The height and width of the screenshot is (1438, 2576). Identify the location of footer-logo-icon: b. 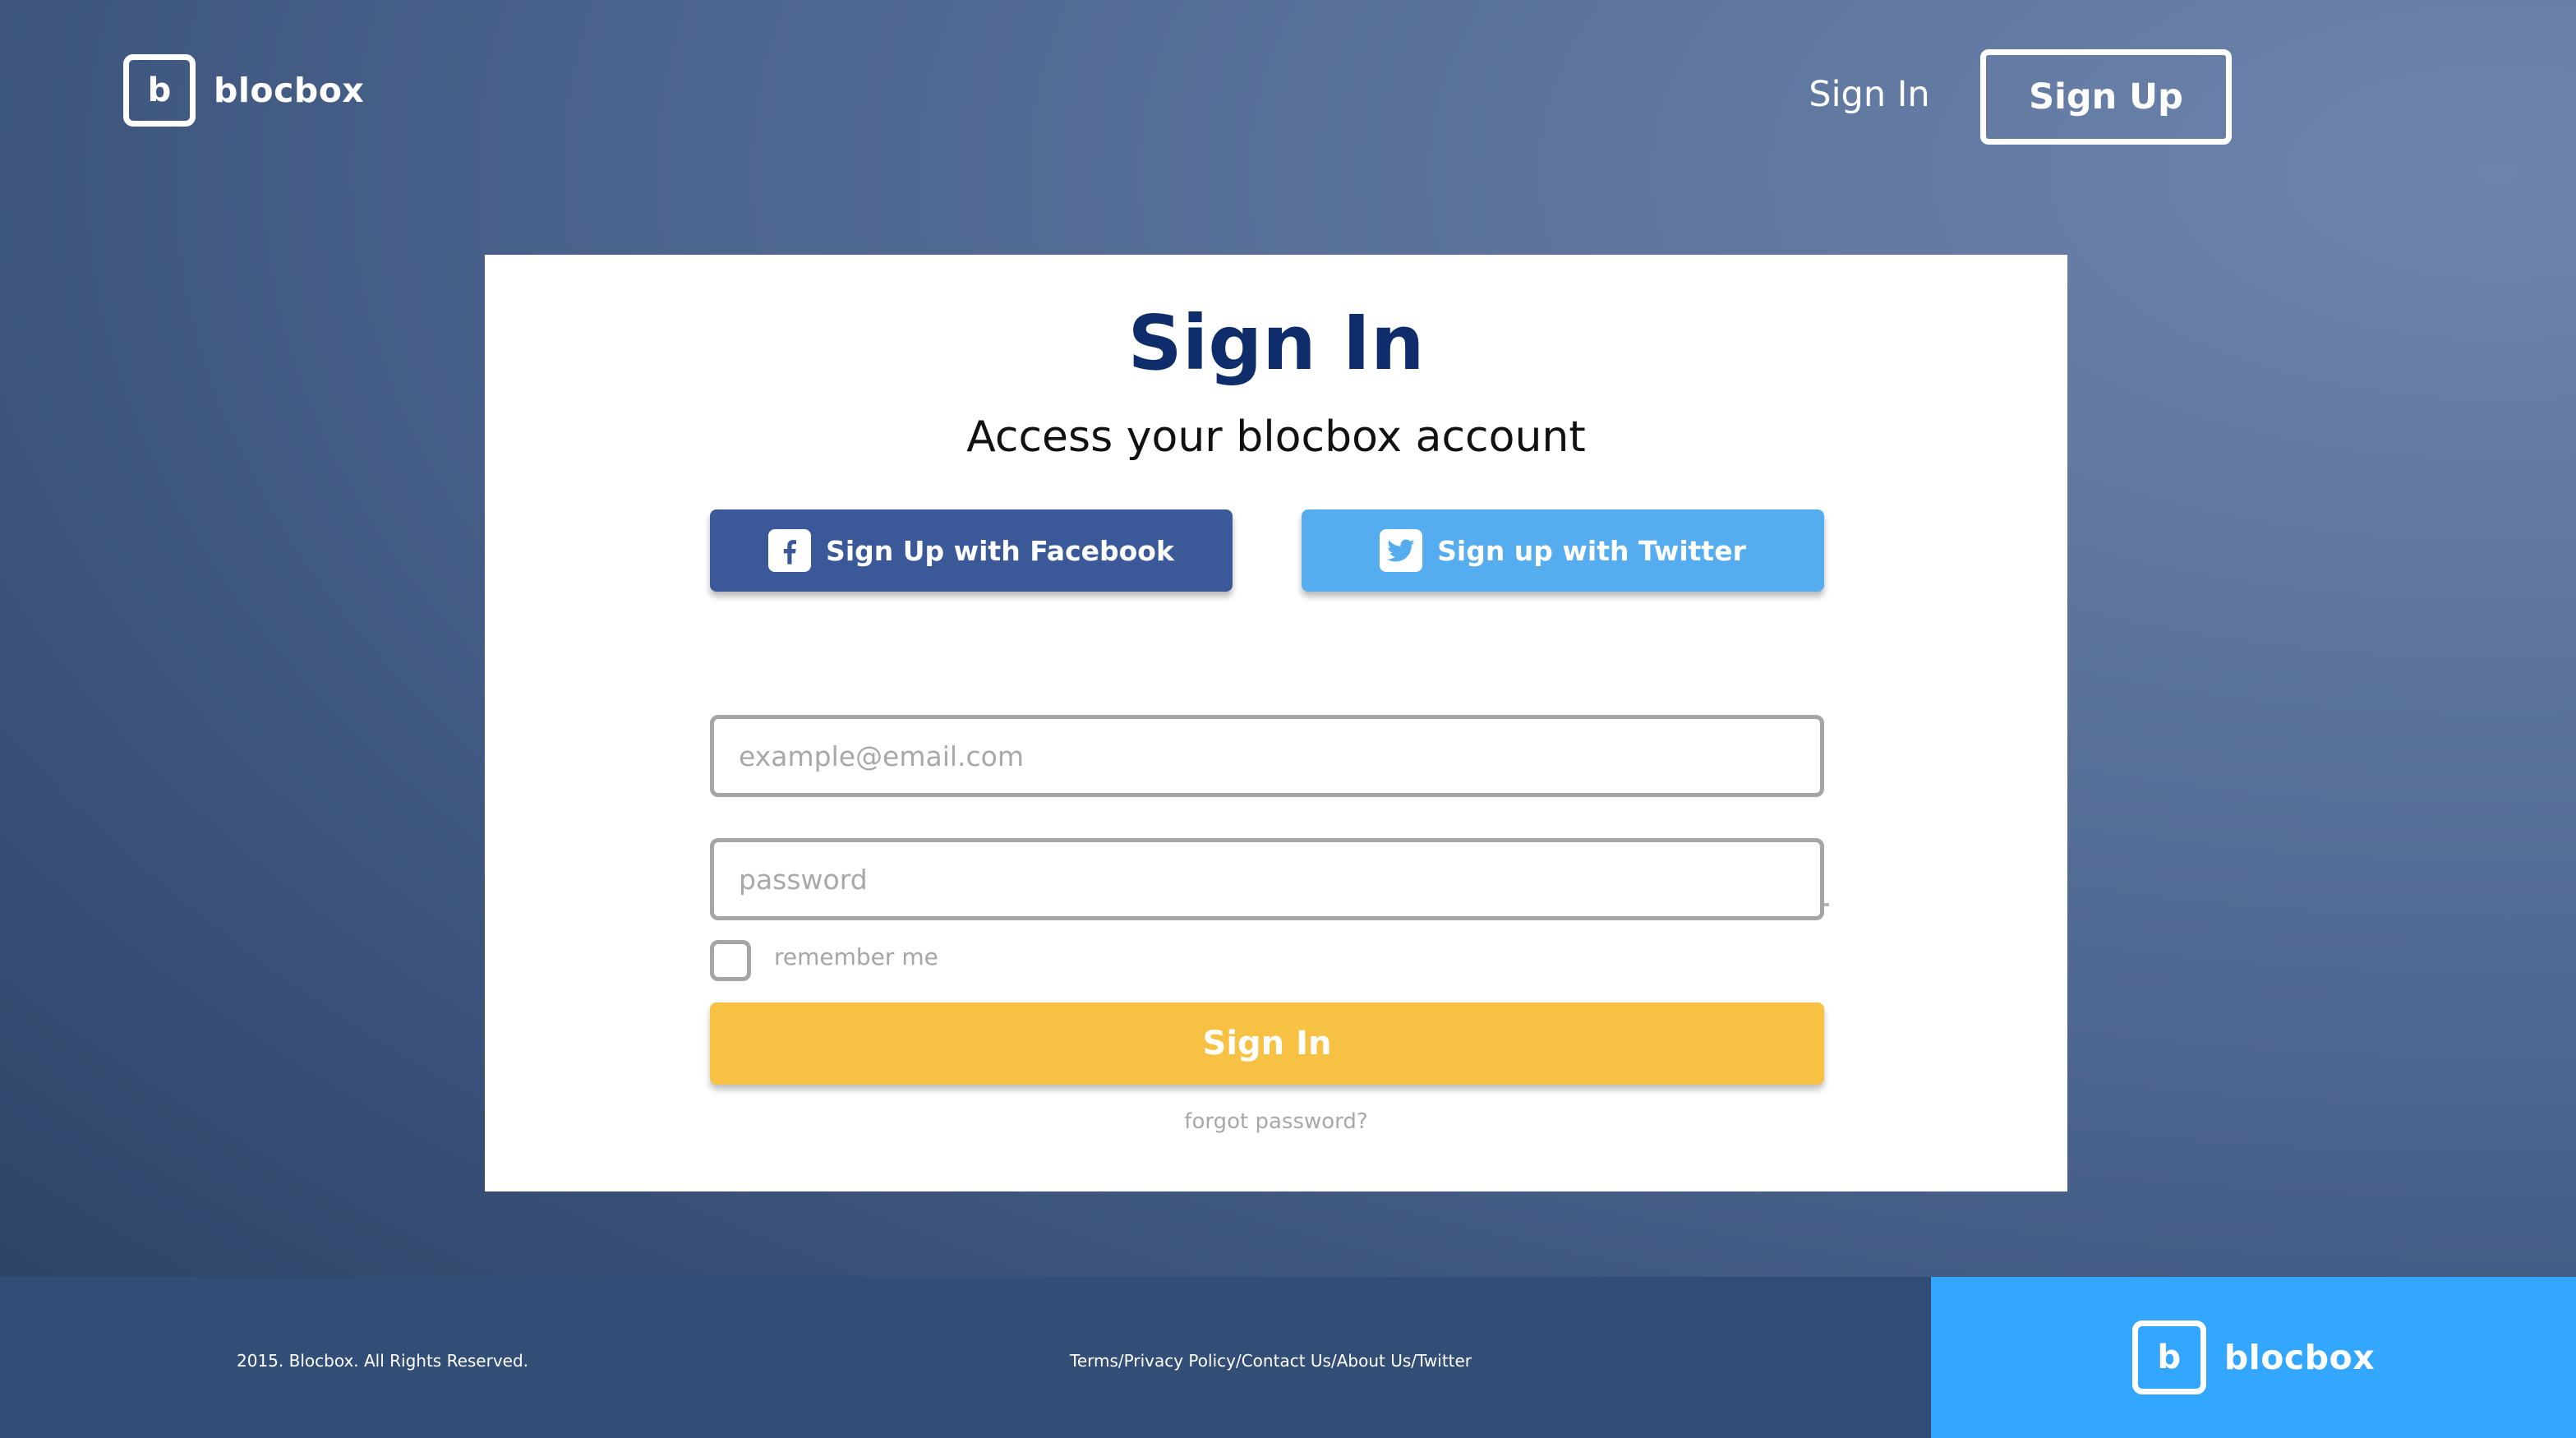
(2168, 1357).